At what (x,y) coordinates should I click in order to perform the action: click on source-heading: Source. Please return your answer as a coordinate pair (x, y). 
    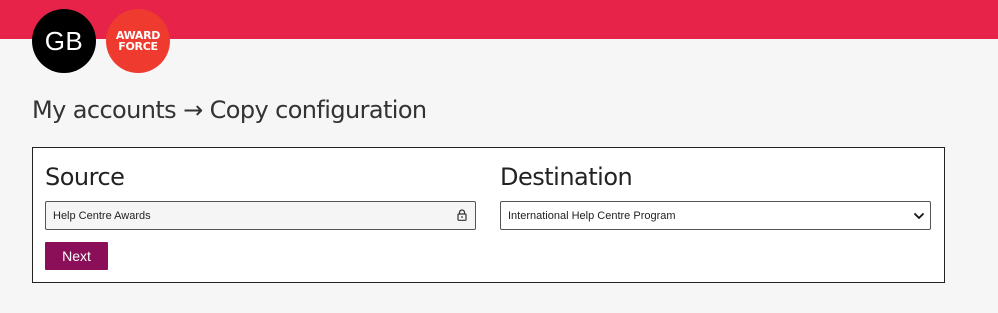
    Looking at the image, I should click on (85, 177).